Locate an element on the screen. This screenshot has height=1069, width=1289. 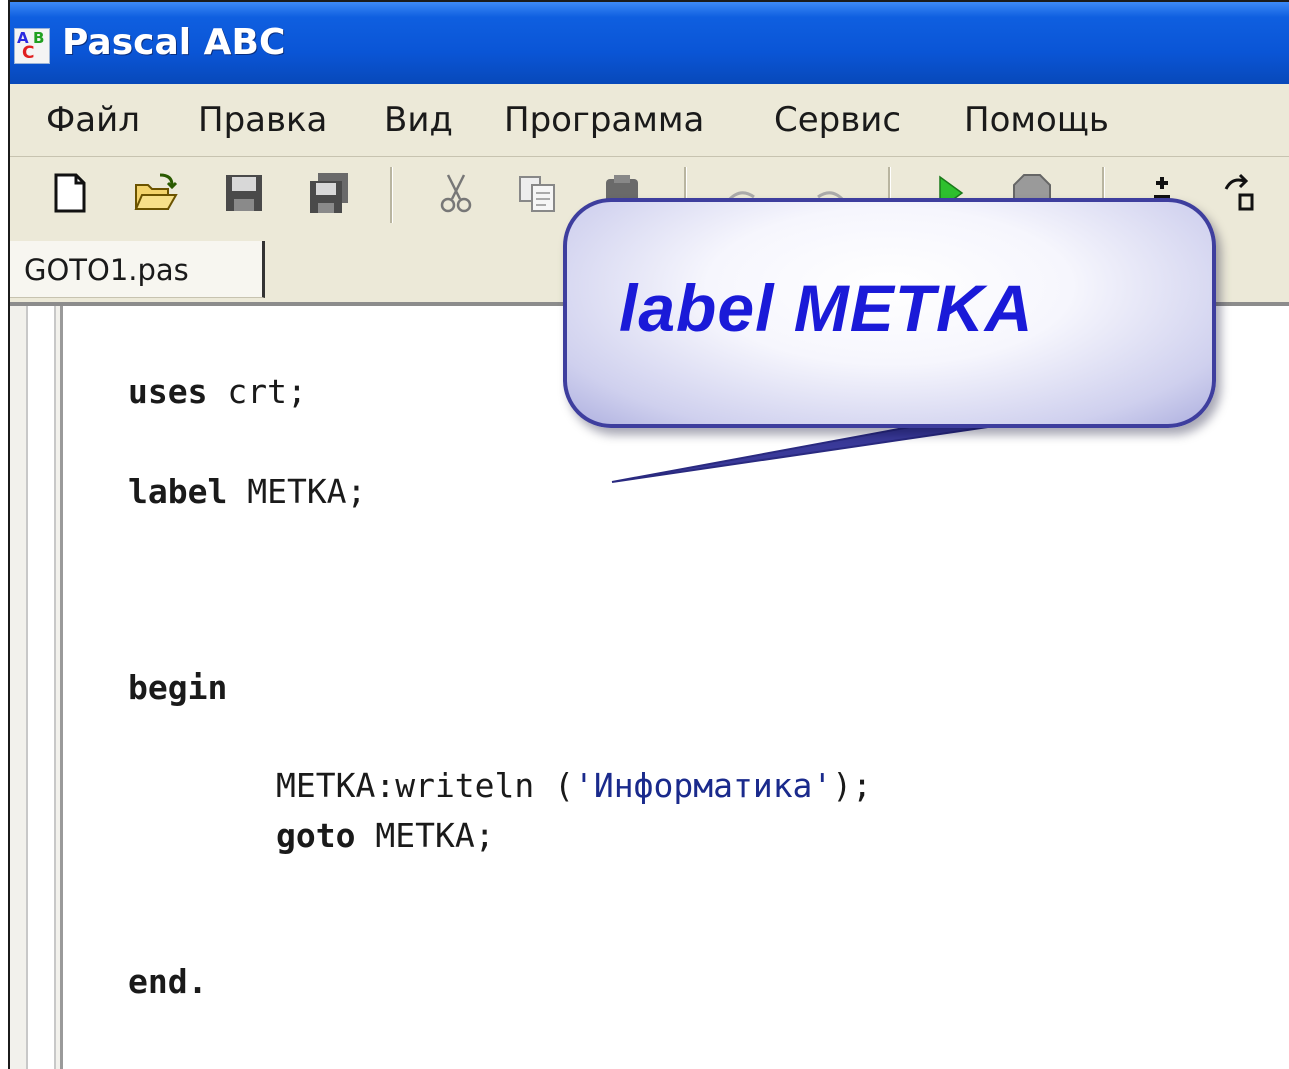
code-line-begin: begin is located at coordinates (177, 687).